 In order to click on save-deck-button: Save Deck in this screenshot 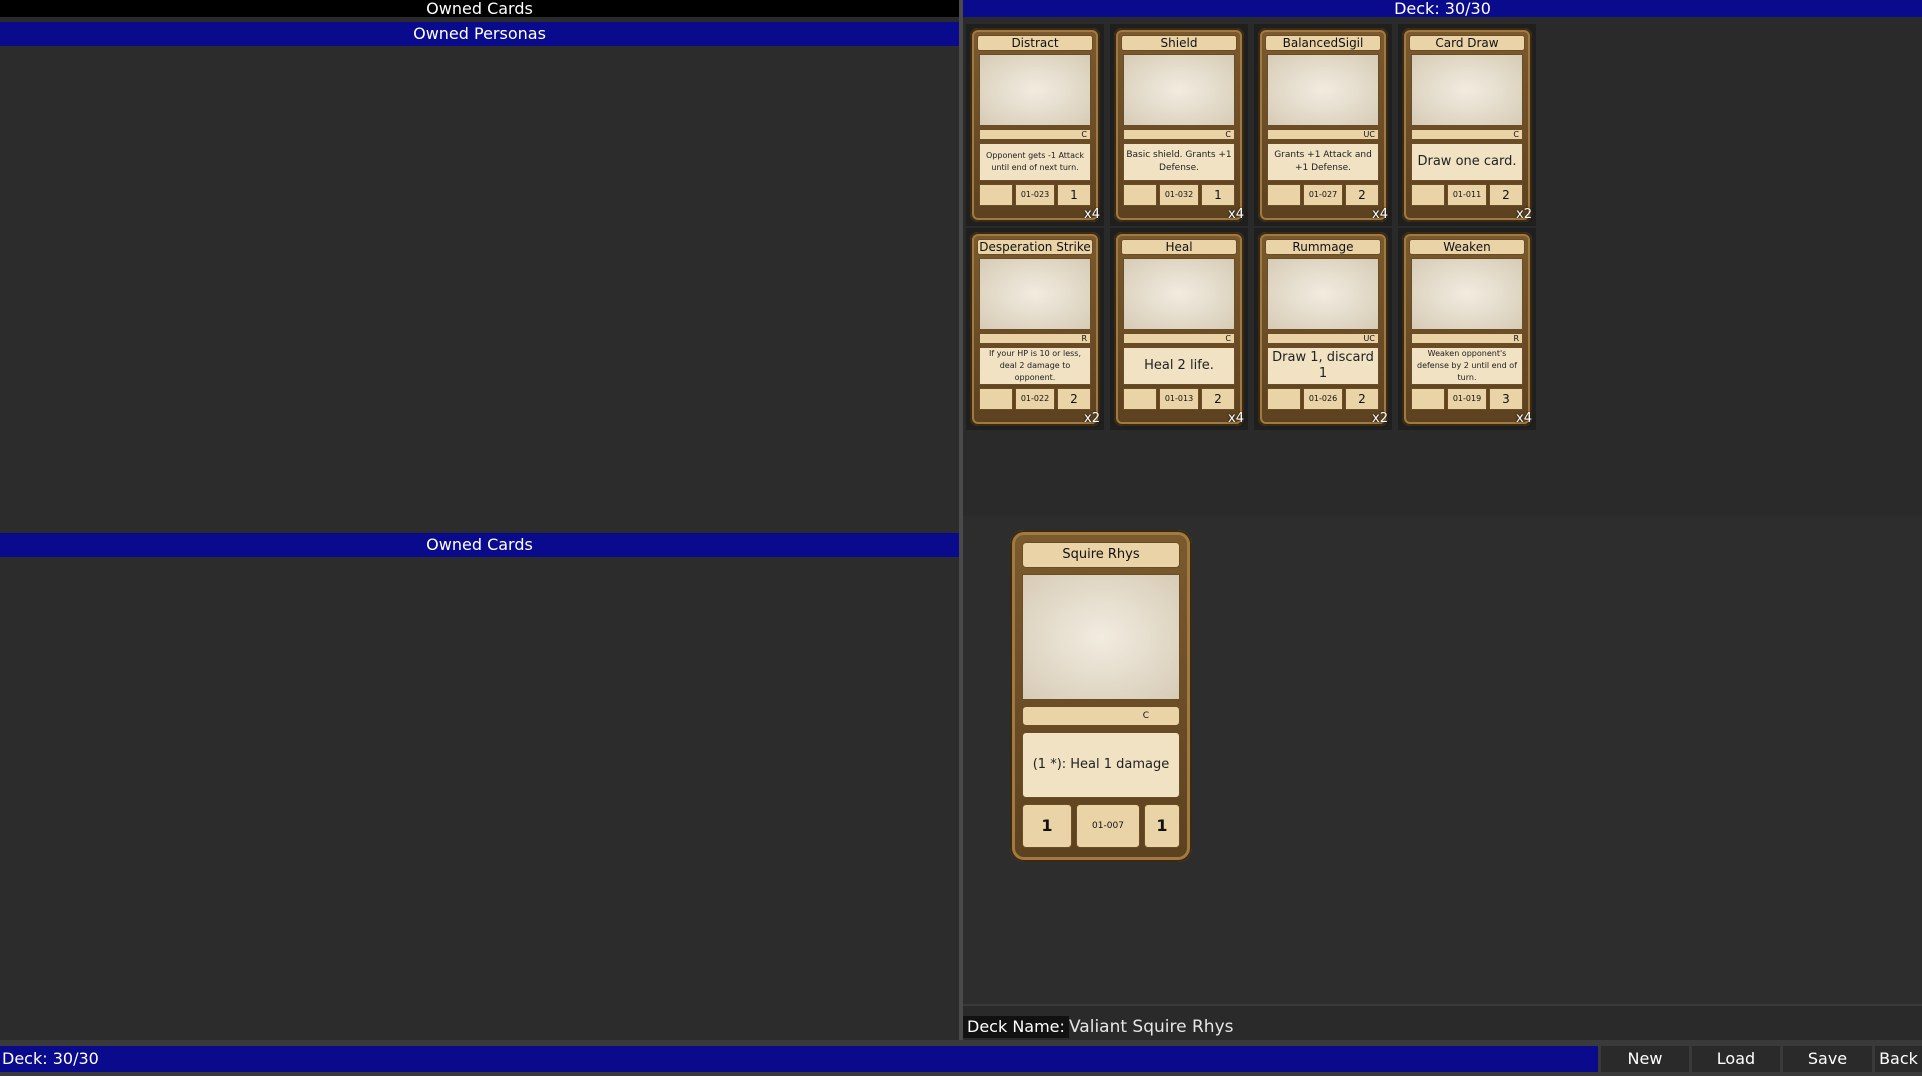, I will do `click(1827, 1061)`.